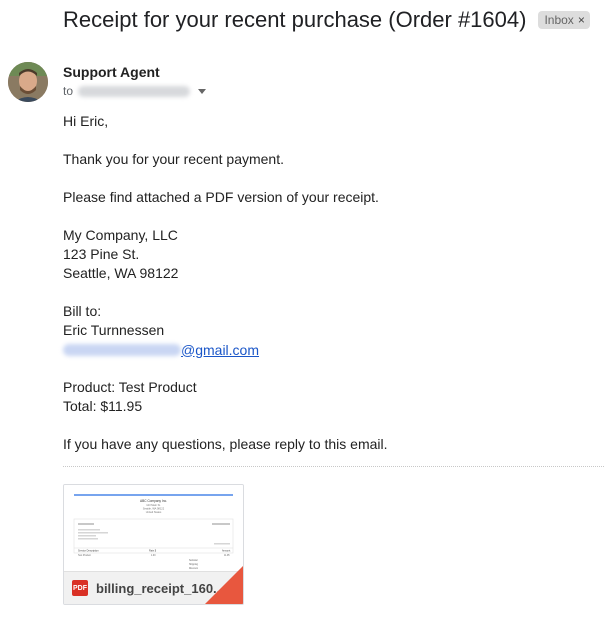 This screenshot has height=628, width=604. I want to click on company-city: Seattle, WA 98122, so click(121, 273).